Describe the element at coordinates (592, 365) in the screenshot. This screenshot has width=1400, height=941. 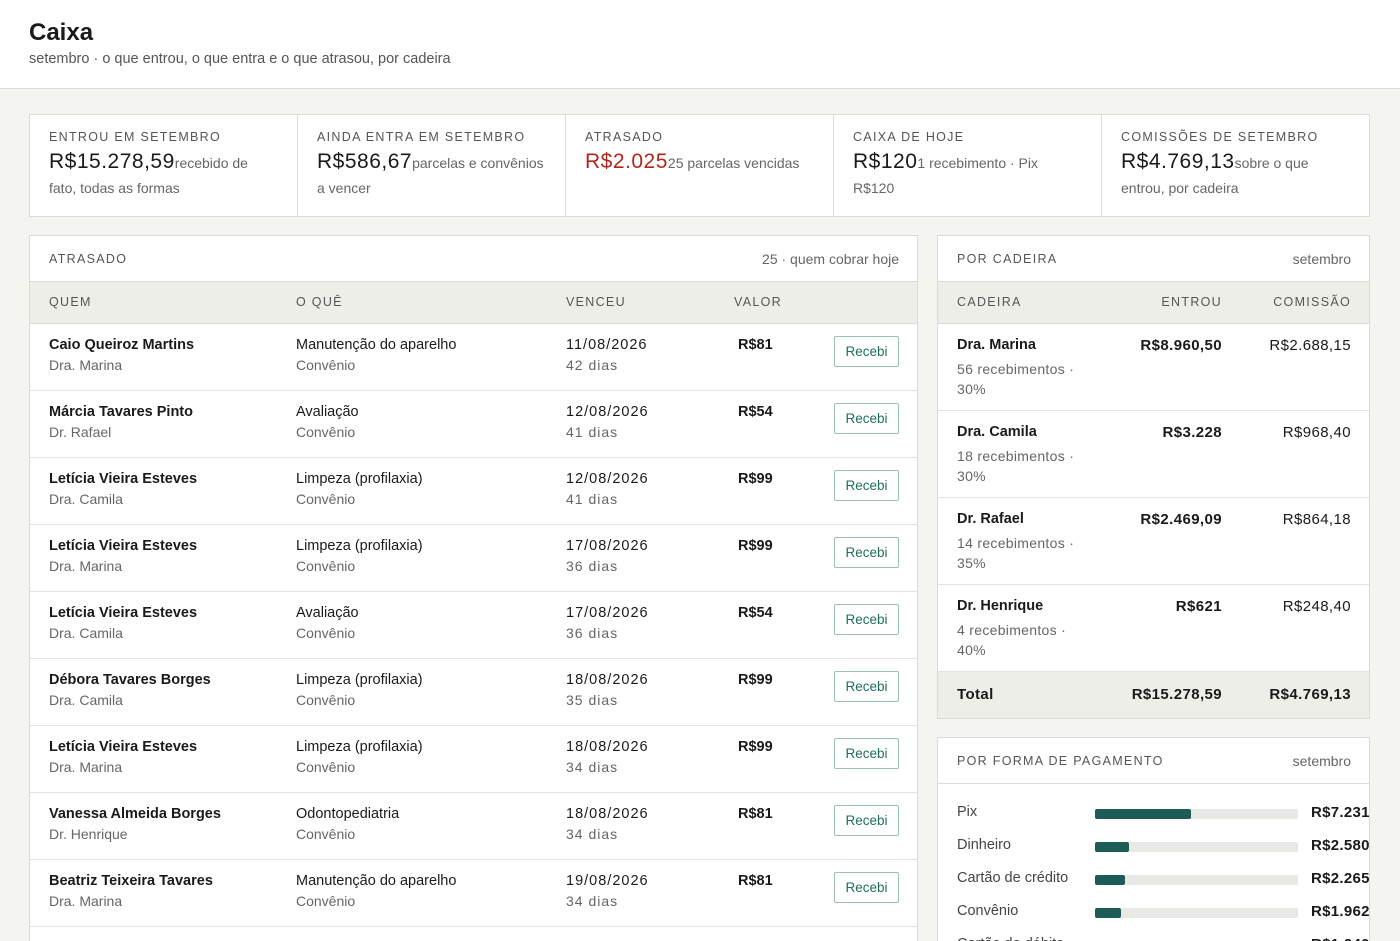
I see `days-overdue: 42 dias` at that location.